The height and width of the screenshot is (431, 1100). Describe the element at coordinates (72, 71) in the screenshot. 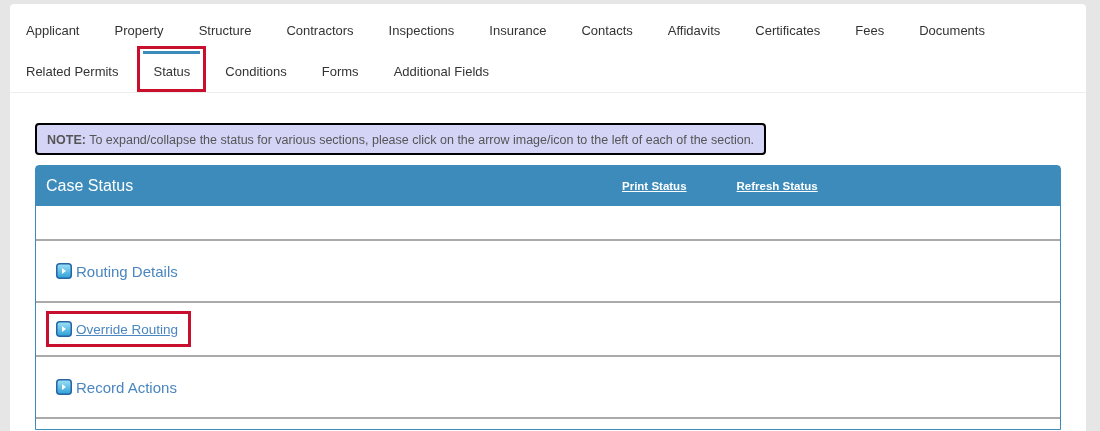

I see `tab: Related Permits` at that location.